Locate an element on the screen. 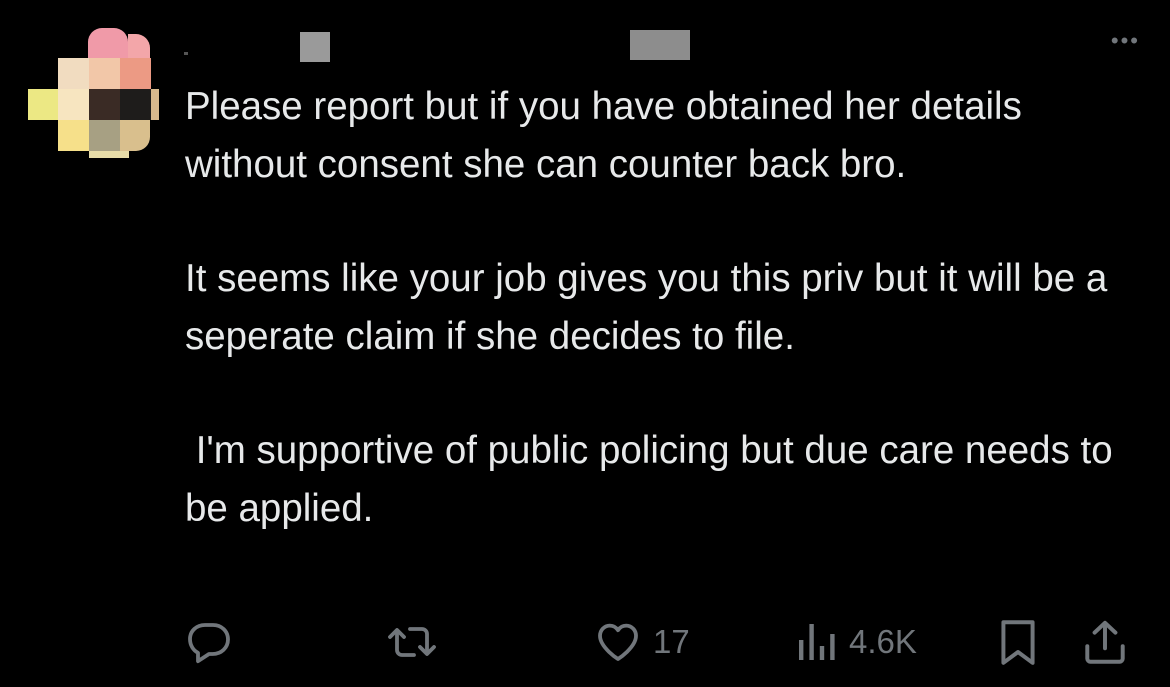 This screenshot has width=1170, height=687. views-button: 4.6K is located at coordinates (856, 642).